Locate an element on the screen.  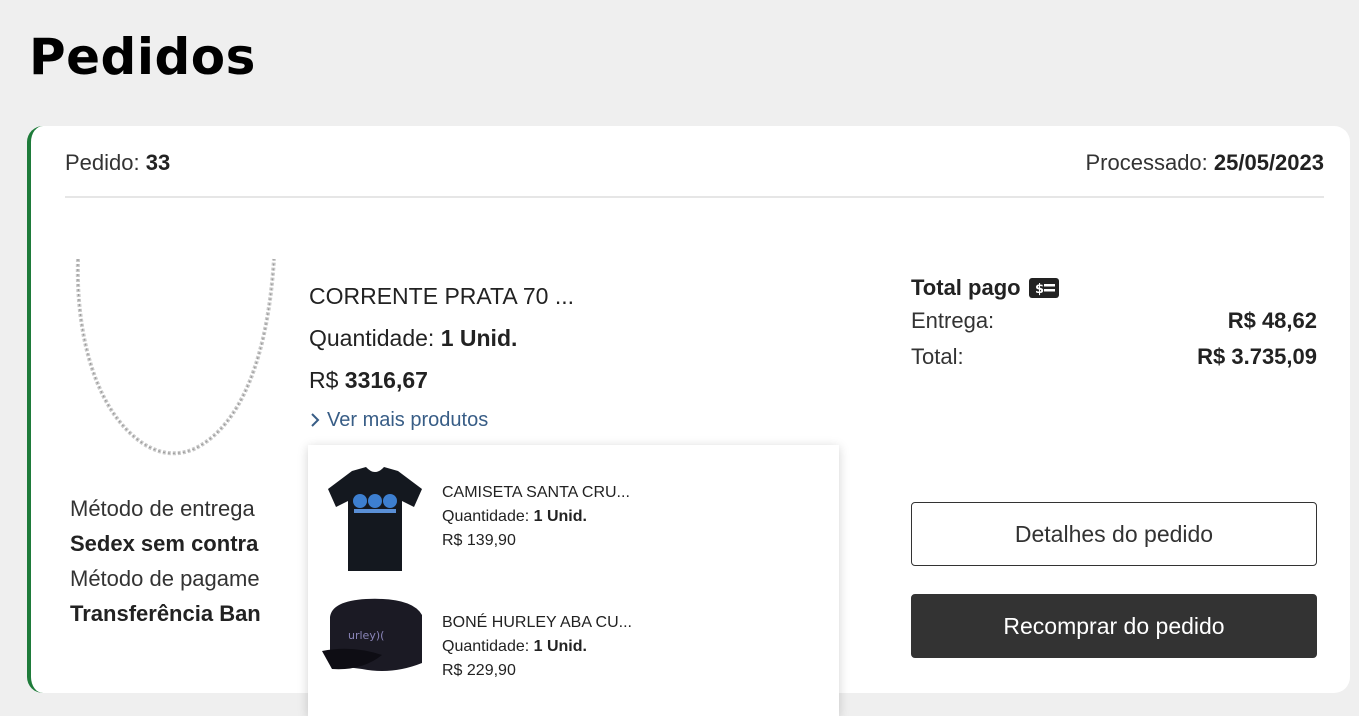
payment-method-value: Transferência Ban is located at coordinates (165, 613).